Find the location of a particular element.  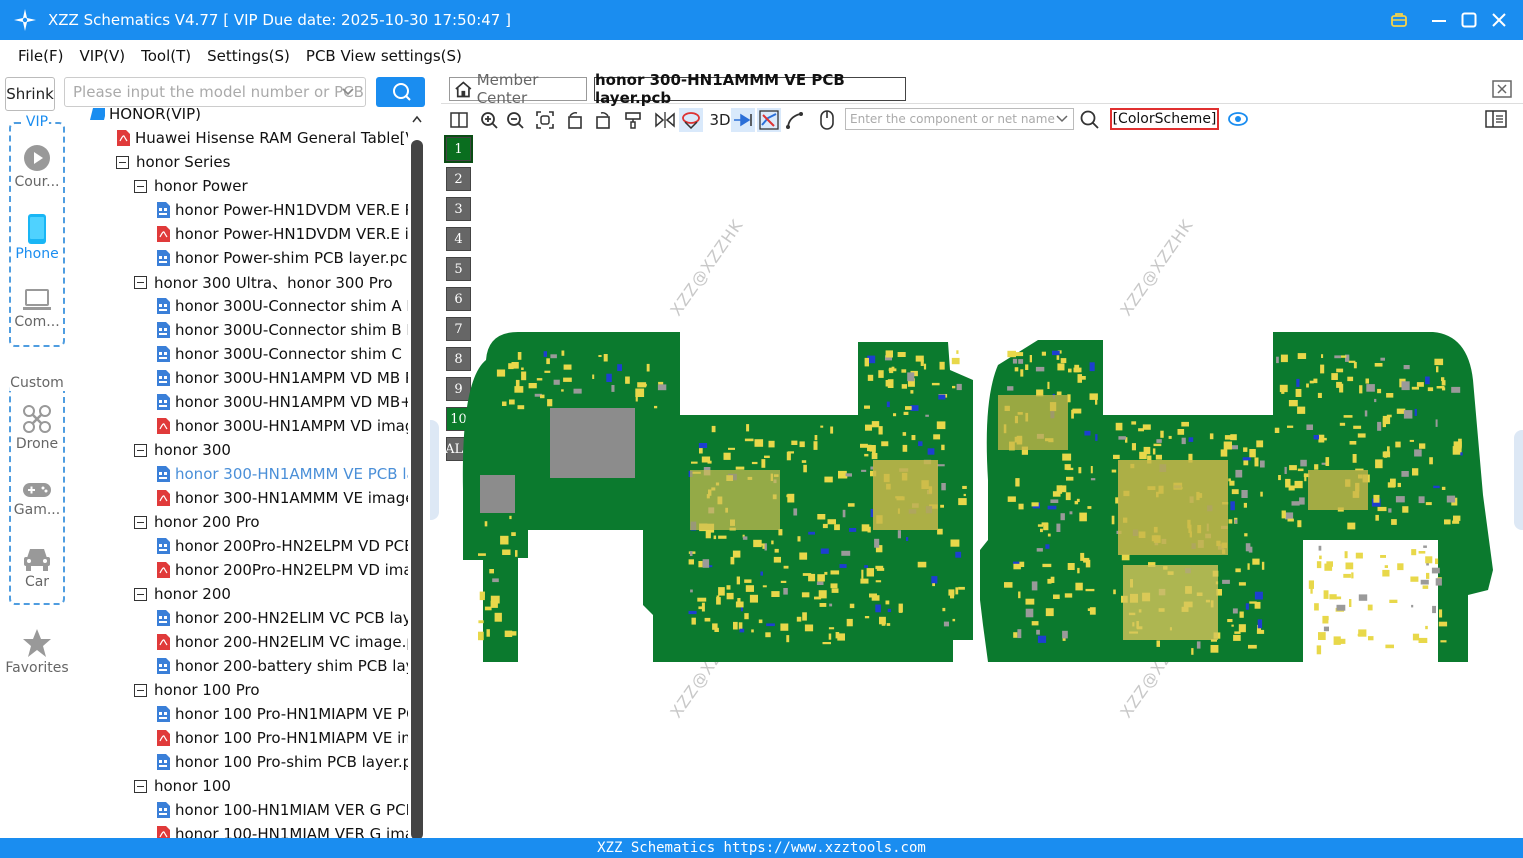

tree-file: honor Power-HN1DVDM VER.E PC is located at coordinates (282, 210).